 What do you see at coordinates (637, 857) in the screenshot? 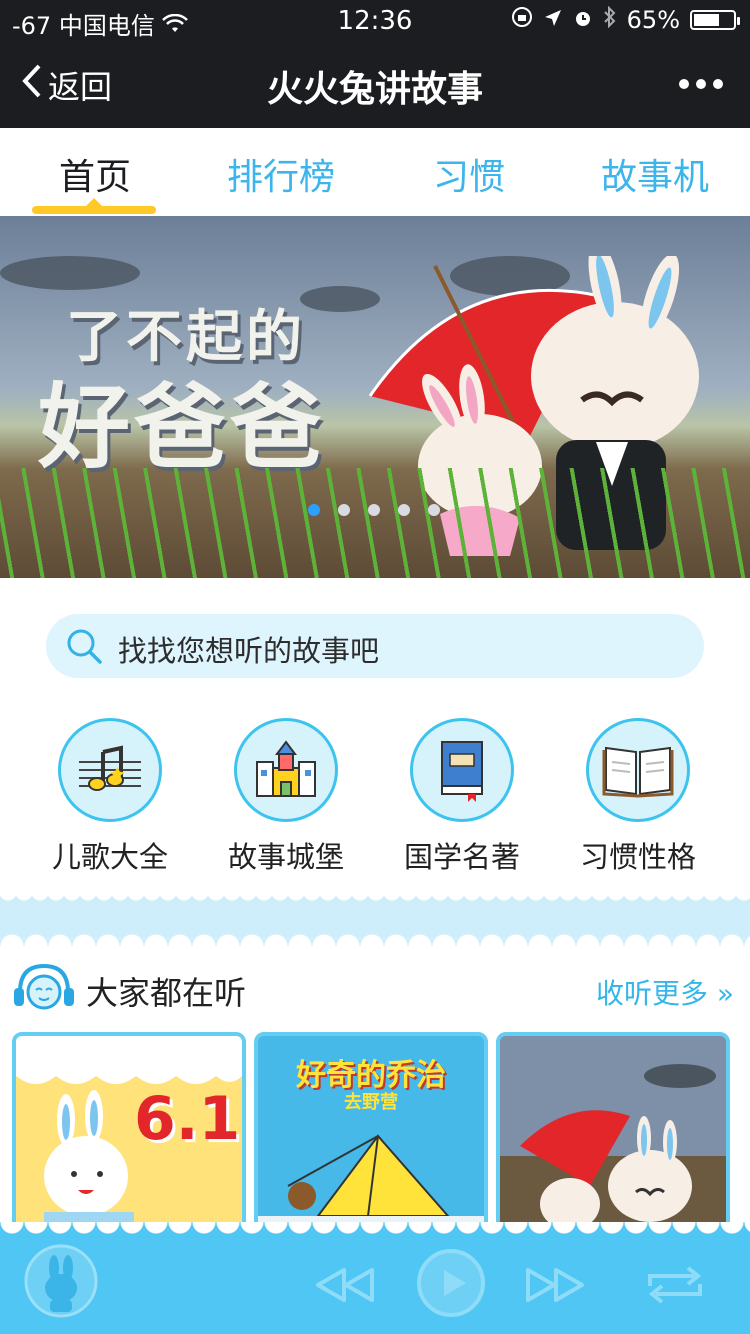
I see `category-label: 习惯性格` at bounding box center [637, 857].